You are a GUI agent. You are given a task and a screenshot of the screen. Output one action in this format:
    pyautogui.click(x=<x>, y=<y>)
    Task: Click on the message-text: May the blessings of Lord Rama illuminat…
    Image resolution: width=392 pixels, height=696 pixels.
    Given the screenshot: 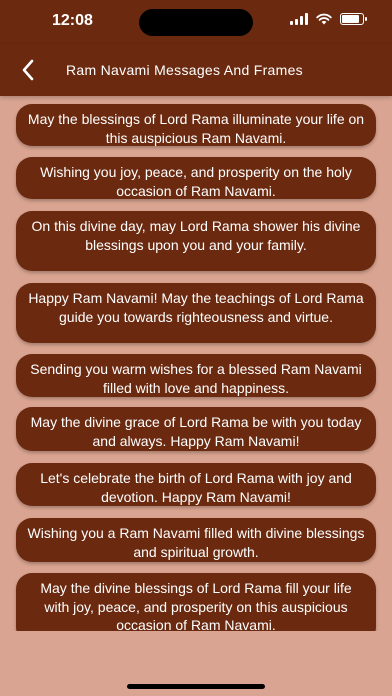 What is the action you would take?
    pyautogui.click(x=196, y=128)
    